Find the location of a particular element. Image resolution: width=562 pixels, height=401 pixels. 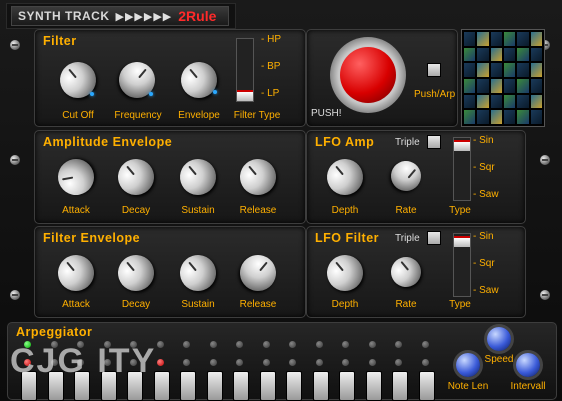

lfo-amp-type-slider is located at coordinates (462, 169).